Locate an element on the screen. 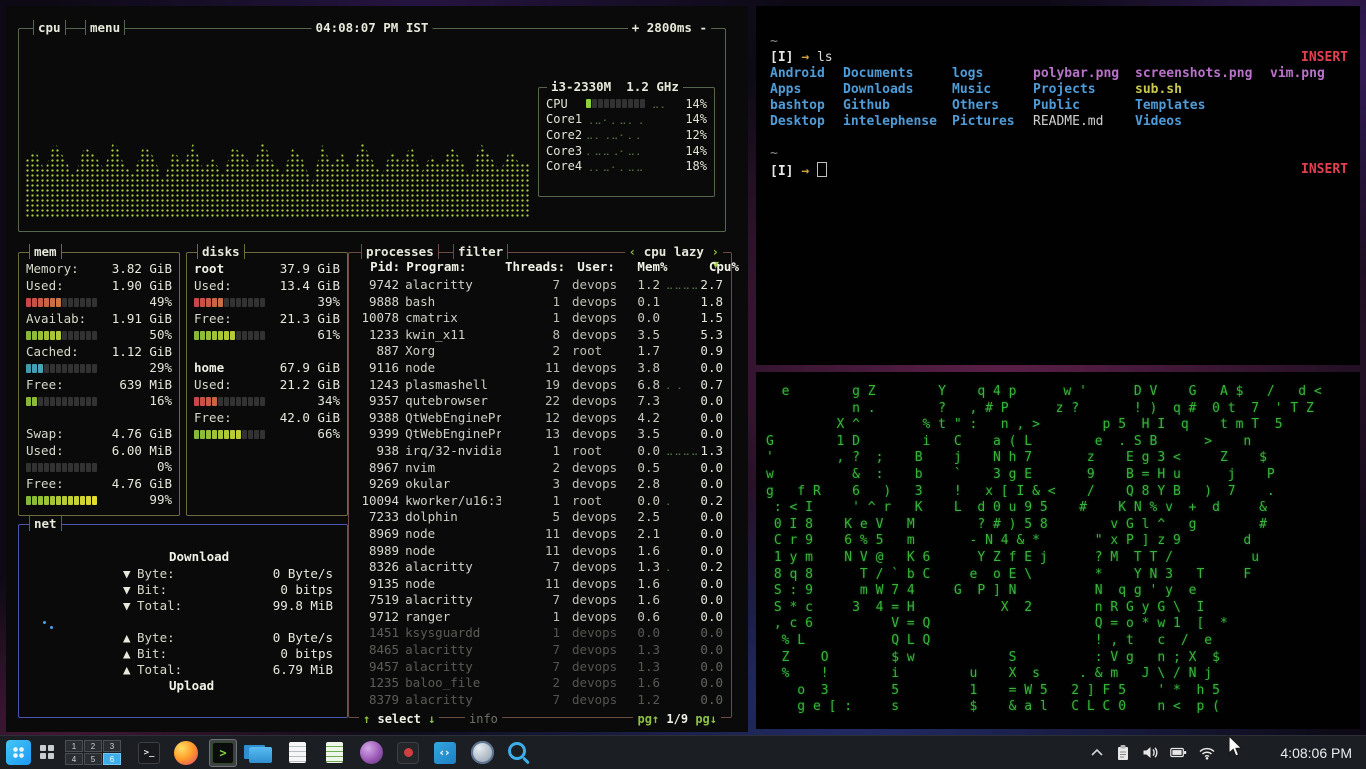 The image size is (1366, 769). process-row: 1235 baloo_file 2 devops 1.6 0.0 is located at coordinates (540, 683).